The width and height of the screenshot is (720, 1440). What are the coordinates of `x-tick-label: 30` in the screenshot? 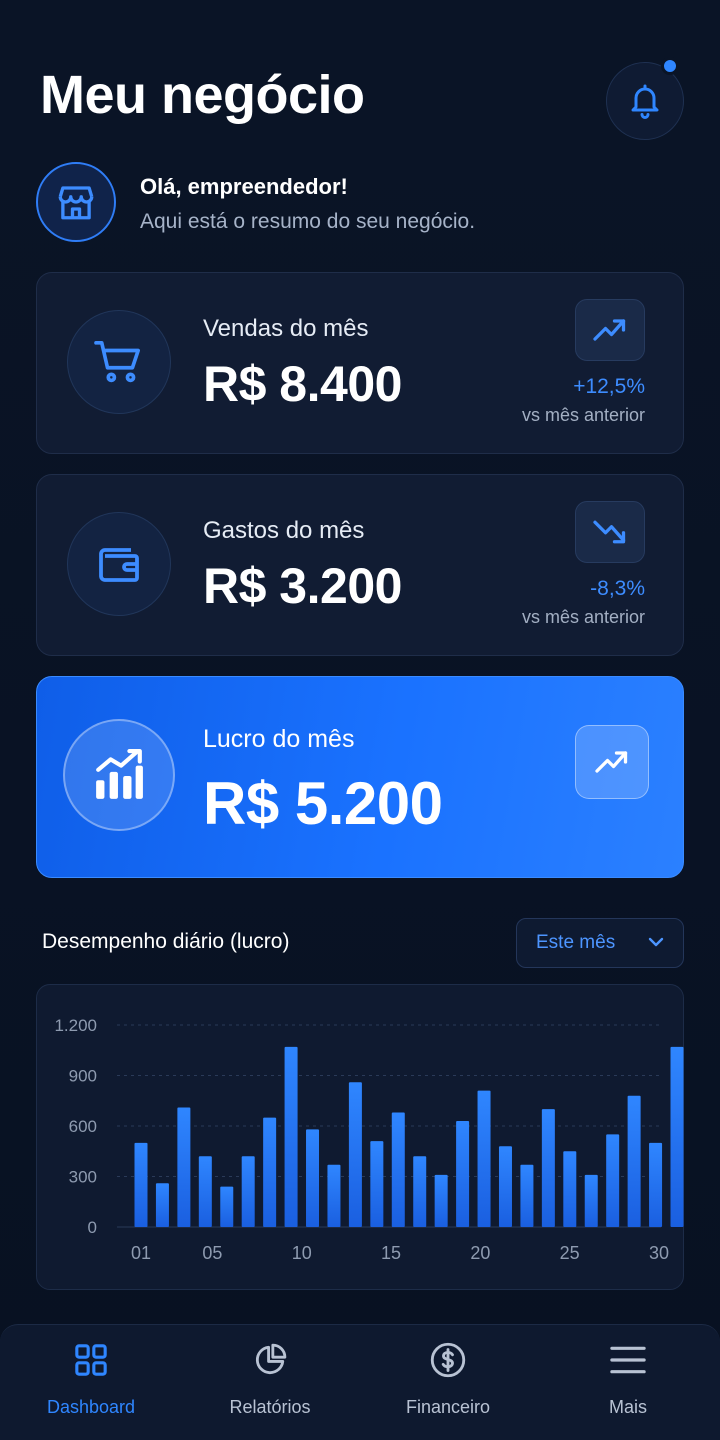 It's located at (659, 1253).